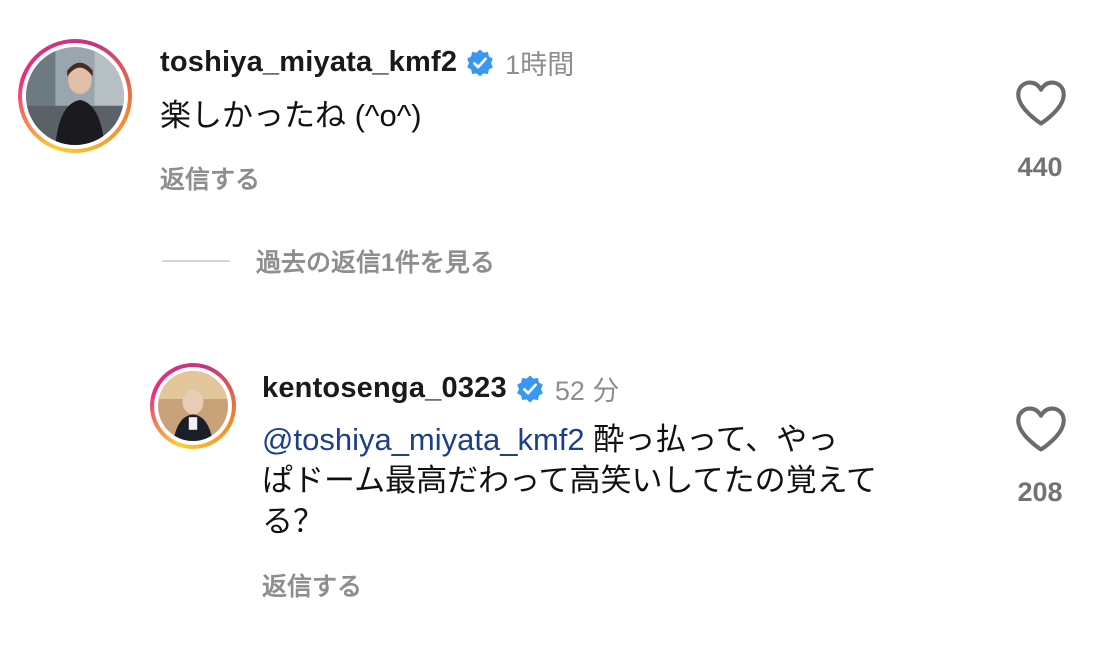  I want to click on username: kentosenga_0323, so click(384, 388).